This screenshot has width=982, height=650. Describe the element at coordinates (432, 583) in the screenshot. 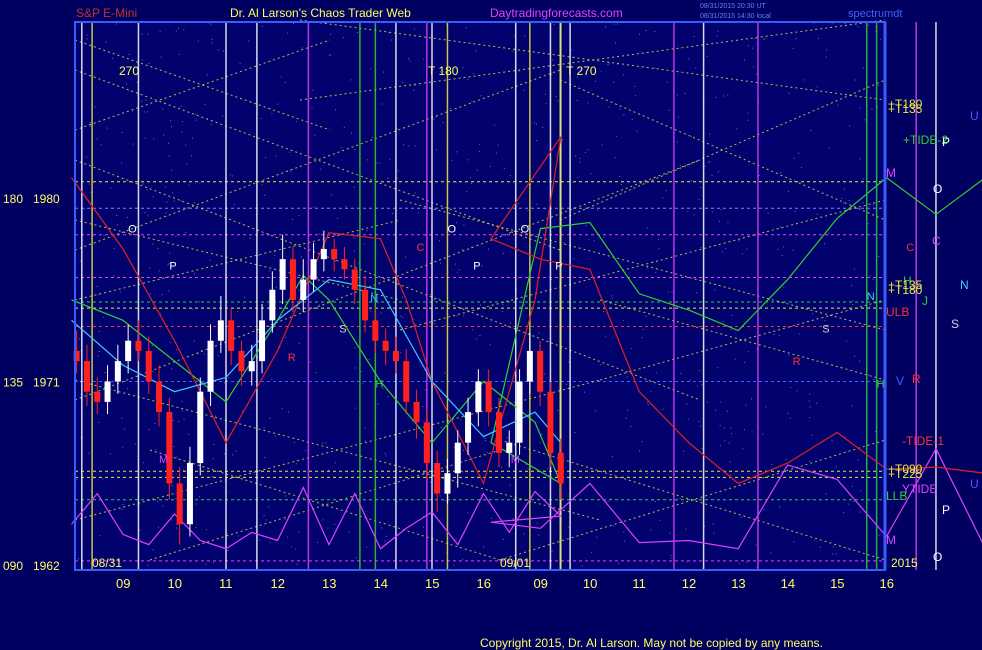

I see `x-tick-label: 15` at that location.